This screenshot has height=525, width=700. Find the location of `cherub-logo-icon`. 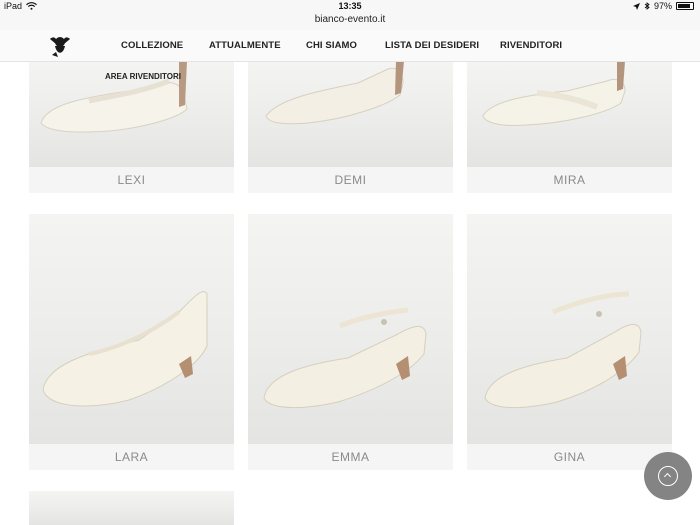

cherub-logo-icon is located at coordinates (60, 46).